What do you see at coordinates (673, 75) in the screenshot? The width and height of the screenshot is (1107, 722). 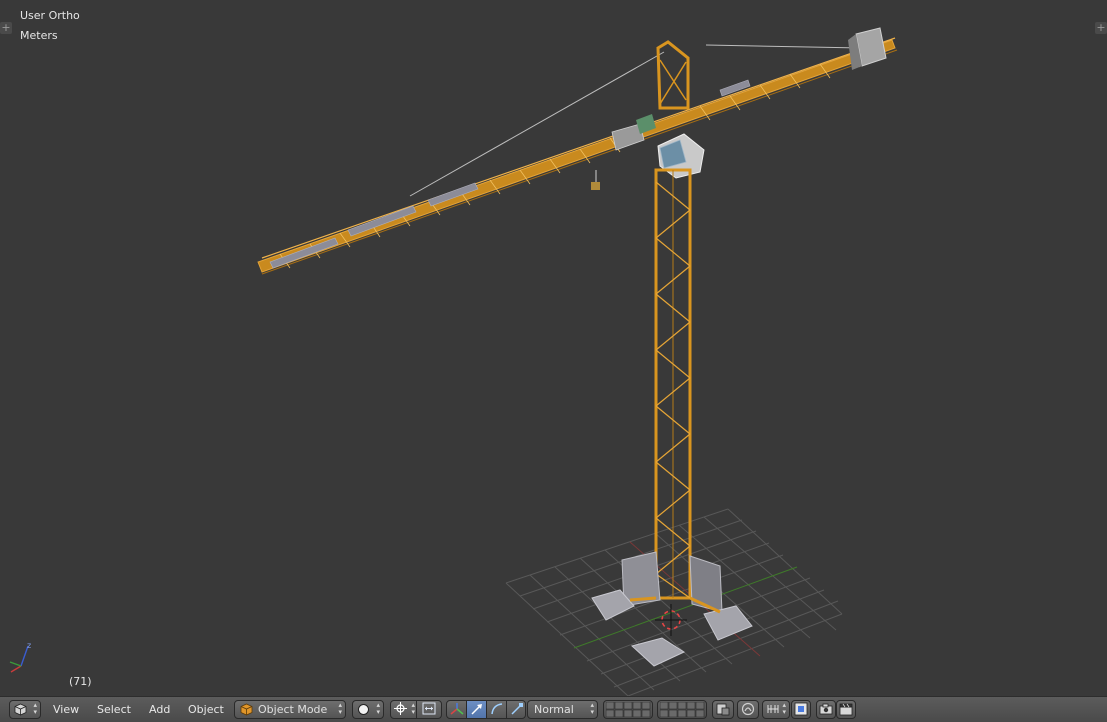 I see `tower-head` at bounding box center [673, 75].